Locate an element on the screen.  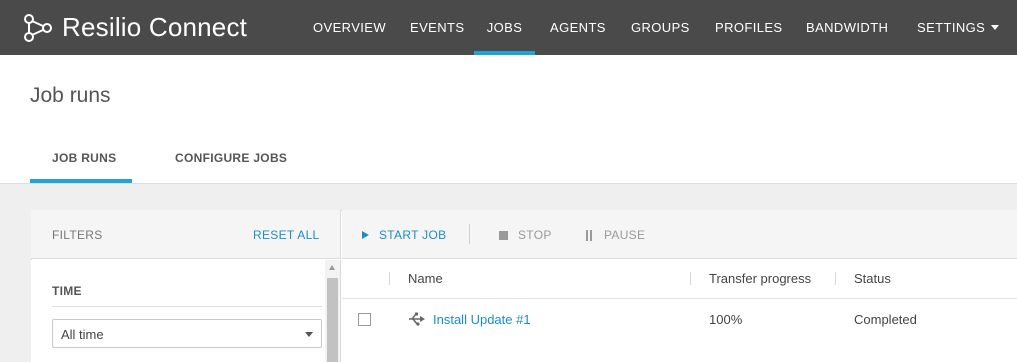
scroll-up-icon is located at coordinates (332, 267).